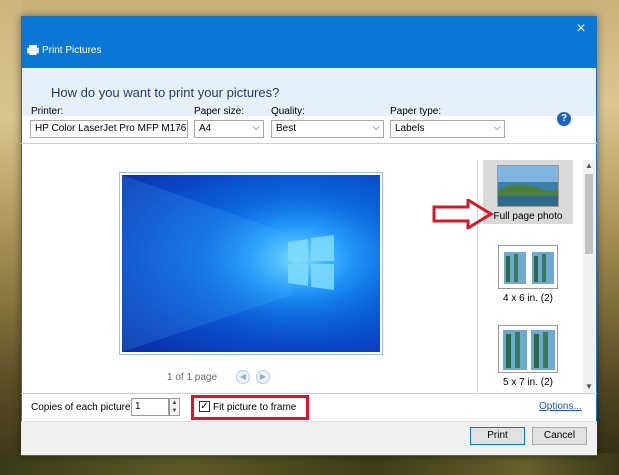 This screenshot has width=619, height=475. What do you see at coordinates (564, 119) in the screenshot?
I see `help-icon: ?` at bounding box center [564, 119].